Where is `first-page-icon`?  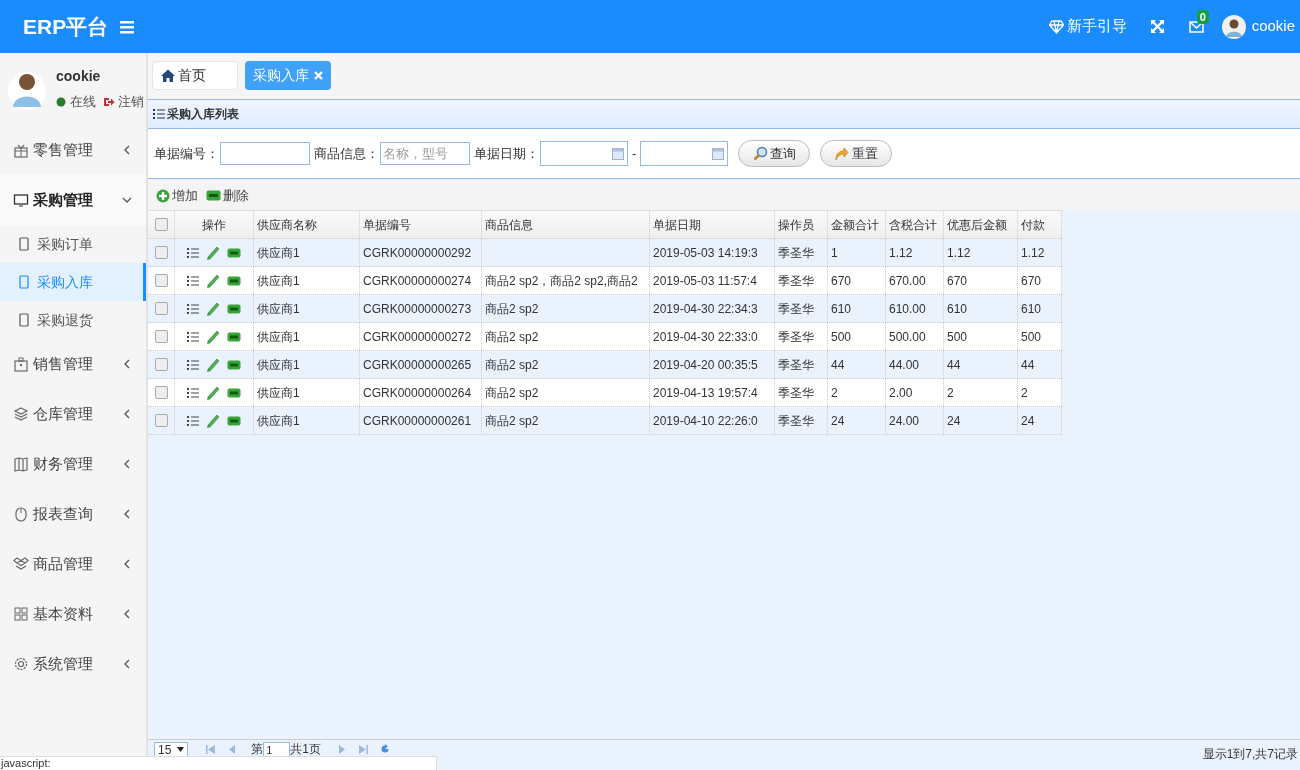 first-page-icon is located at coordinates (211, 749).